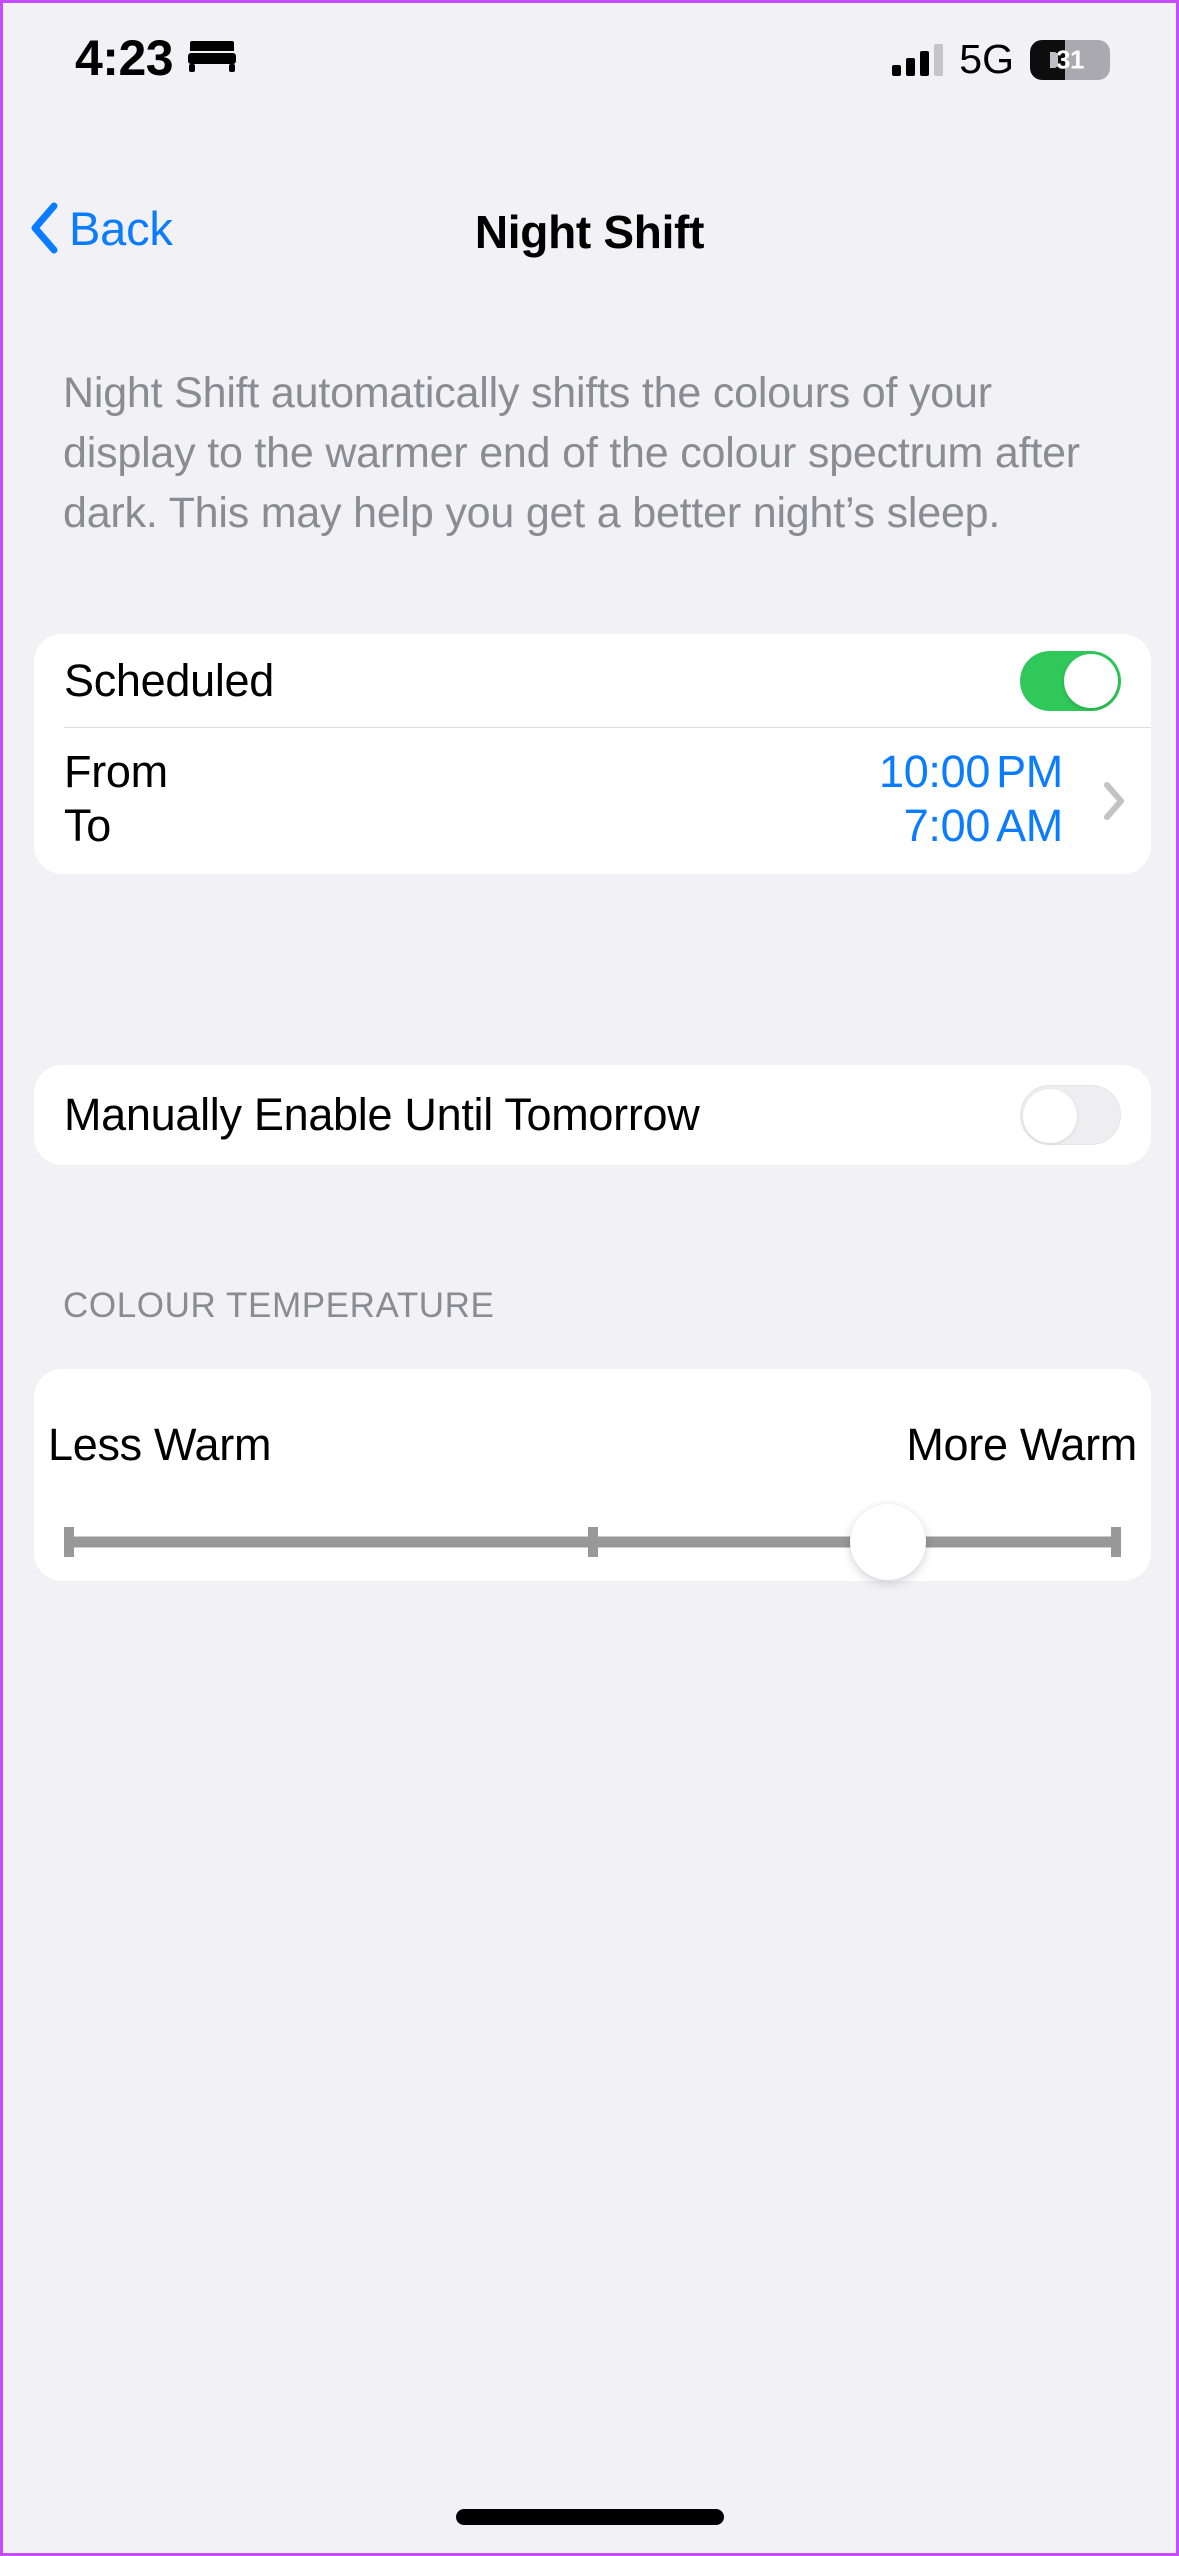 This screenshot has width=1179, height=2556. Describe the element at coordinates (592, 826) in the screenshot. I see `schedule-to-line: To 7:00 AM` at that location.